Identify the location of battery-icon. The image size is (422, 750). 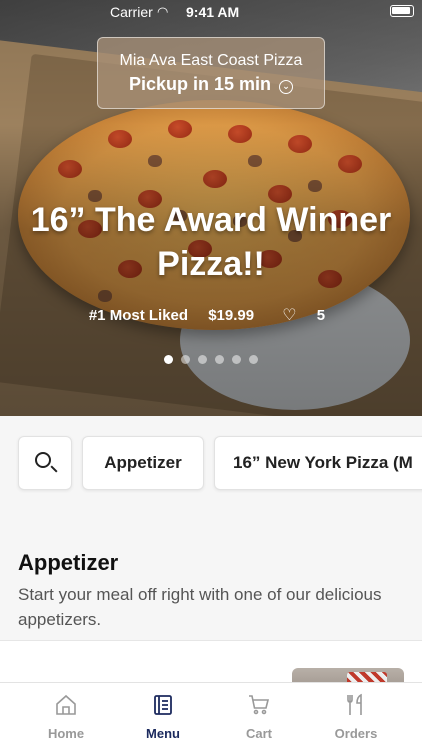
(402, 11).